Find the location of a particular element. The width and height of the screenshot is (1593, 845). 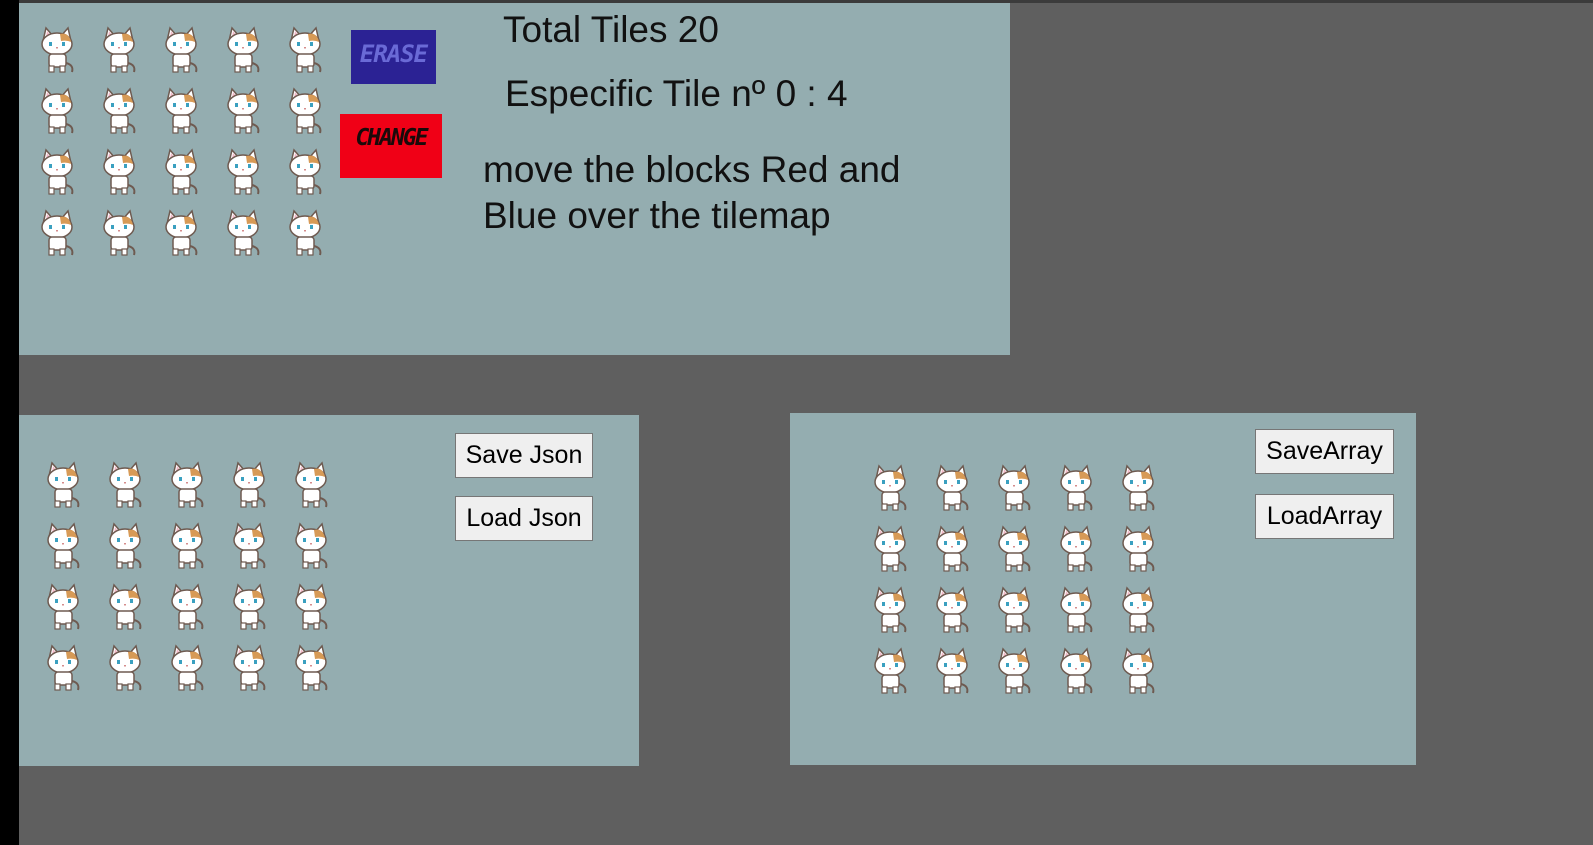

save-array-button: SaveArray is located at coordinates (1324, 451).